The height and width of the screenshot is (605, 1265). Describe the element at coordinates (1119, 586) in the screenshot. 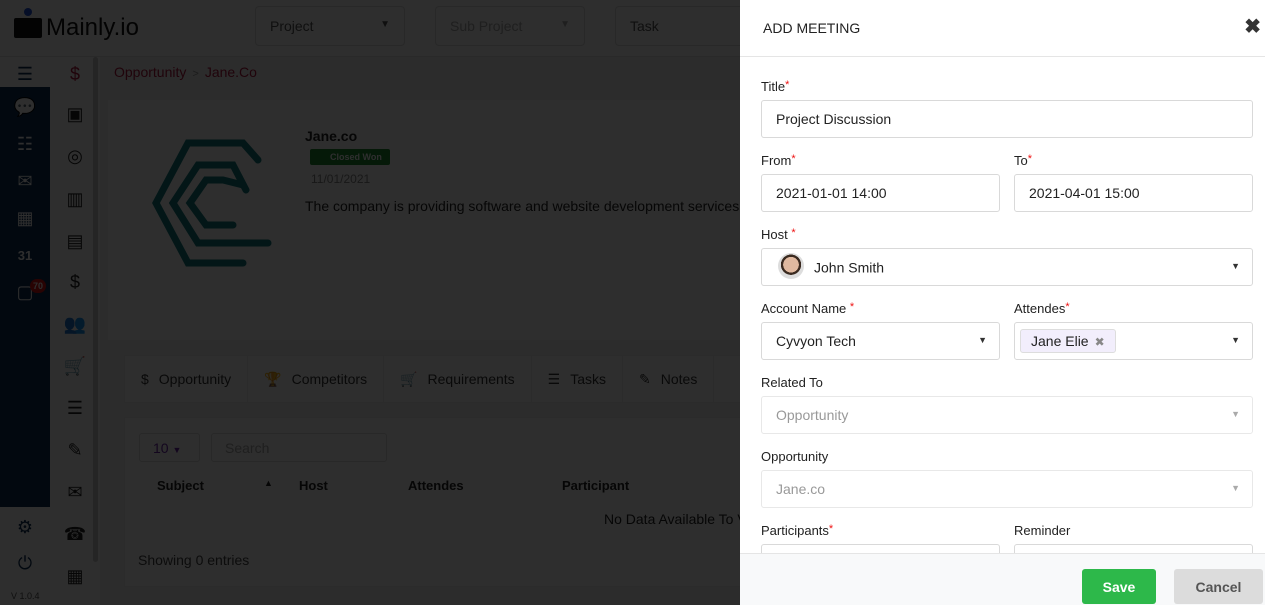

I see `save-button: Save` at that location.